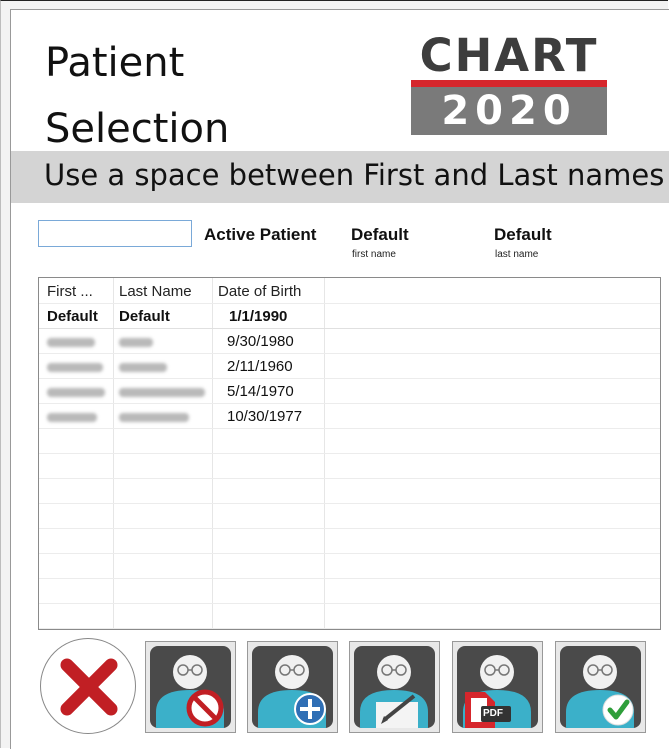 The image size is (669, 749). What do you see at coordinates (190, 691) in the screenshot?
I see `patient-forbidden-icon` at bounding box center [190, 691].